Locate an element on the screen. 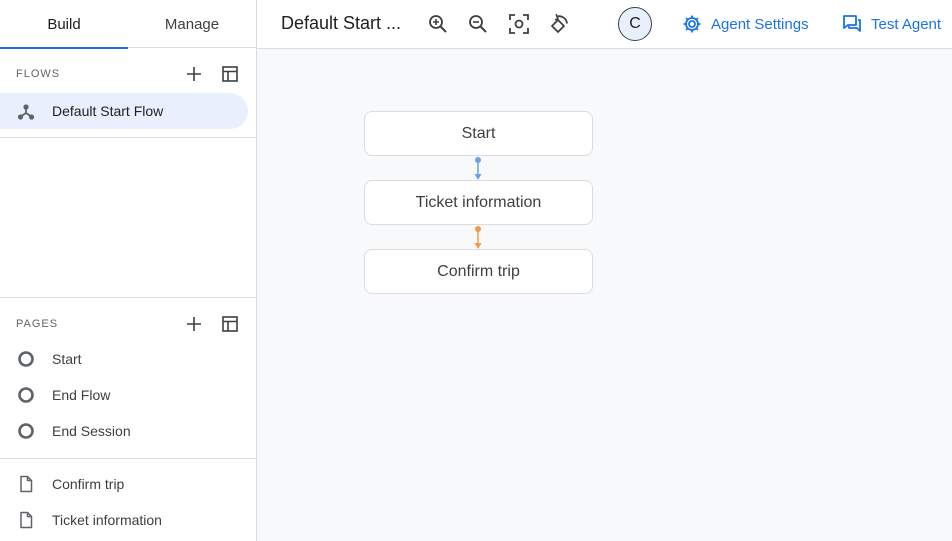 This screenshot has height=541, width=952. zoom-out-icon is located at coordinates (478, 24).